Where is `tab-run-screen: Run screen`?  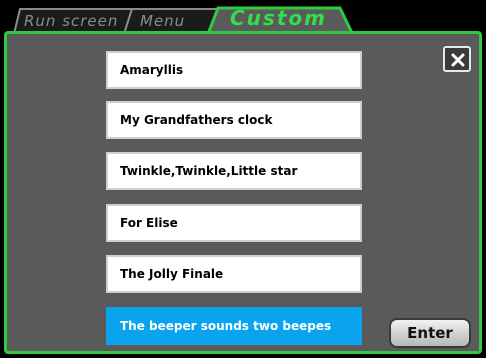 tab-run-screen: Run screen is located at coordinates (71, 21).